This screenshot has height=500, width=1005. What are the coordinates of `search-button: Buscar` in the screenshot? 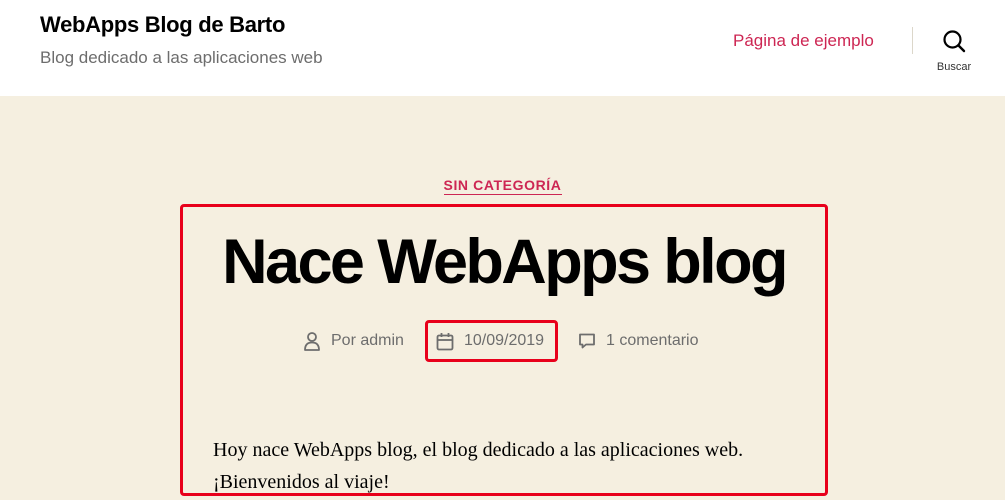 It's located at (954, 52).